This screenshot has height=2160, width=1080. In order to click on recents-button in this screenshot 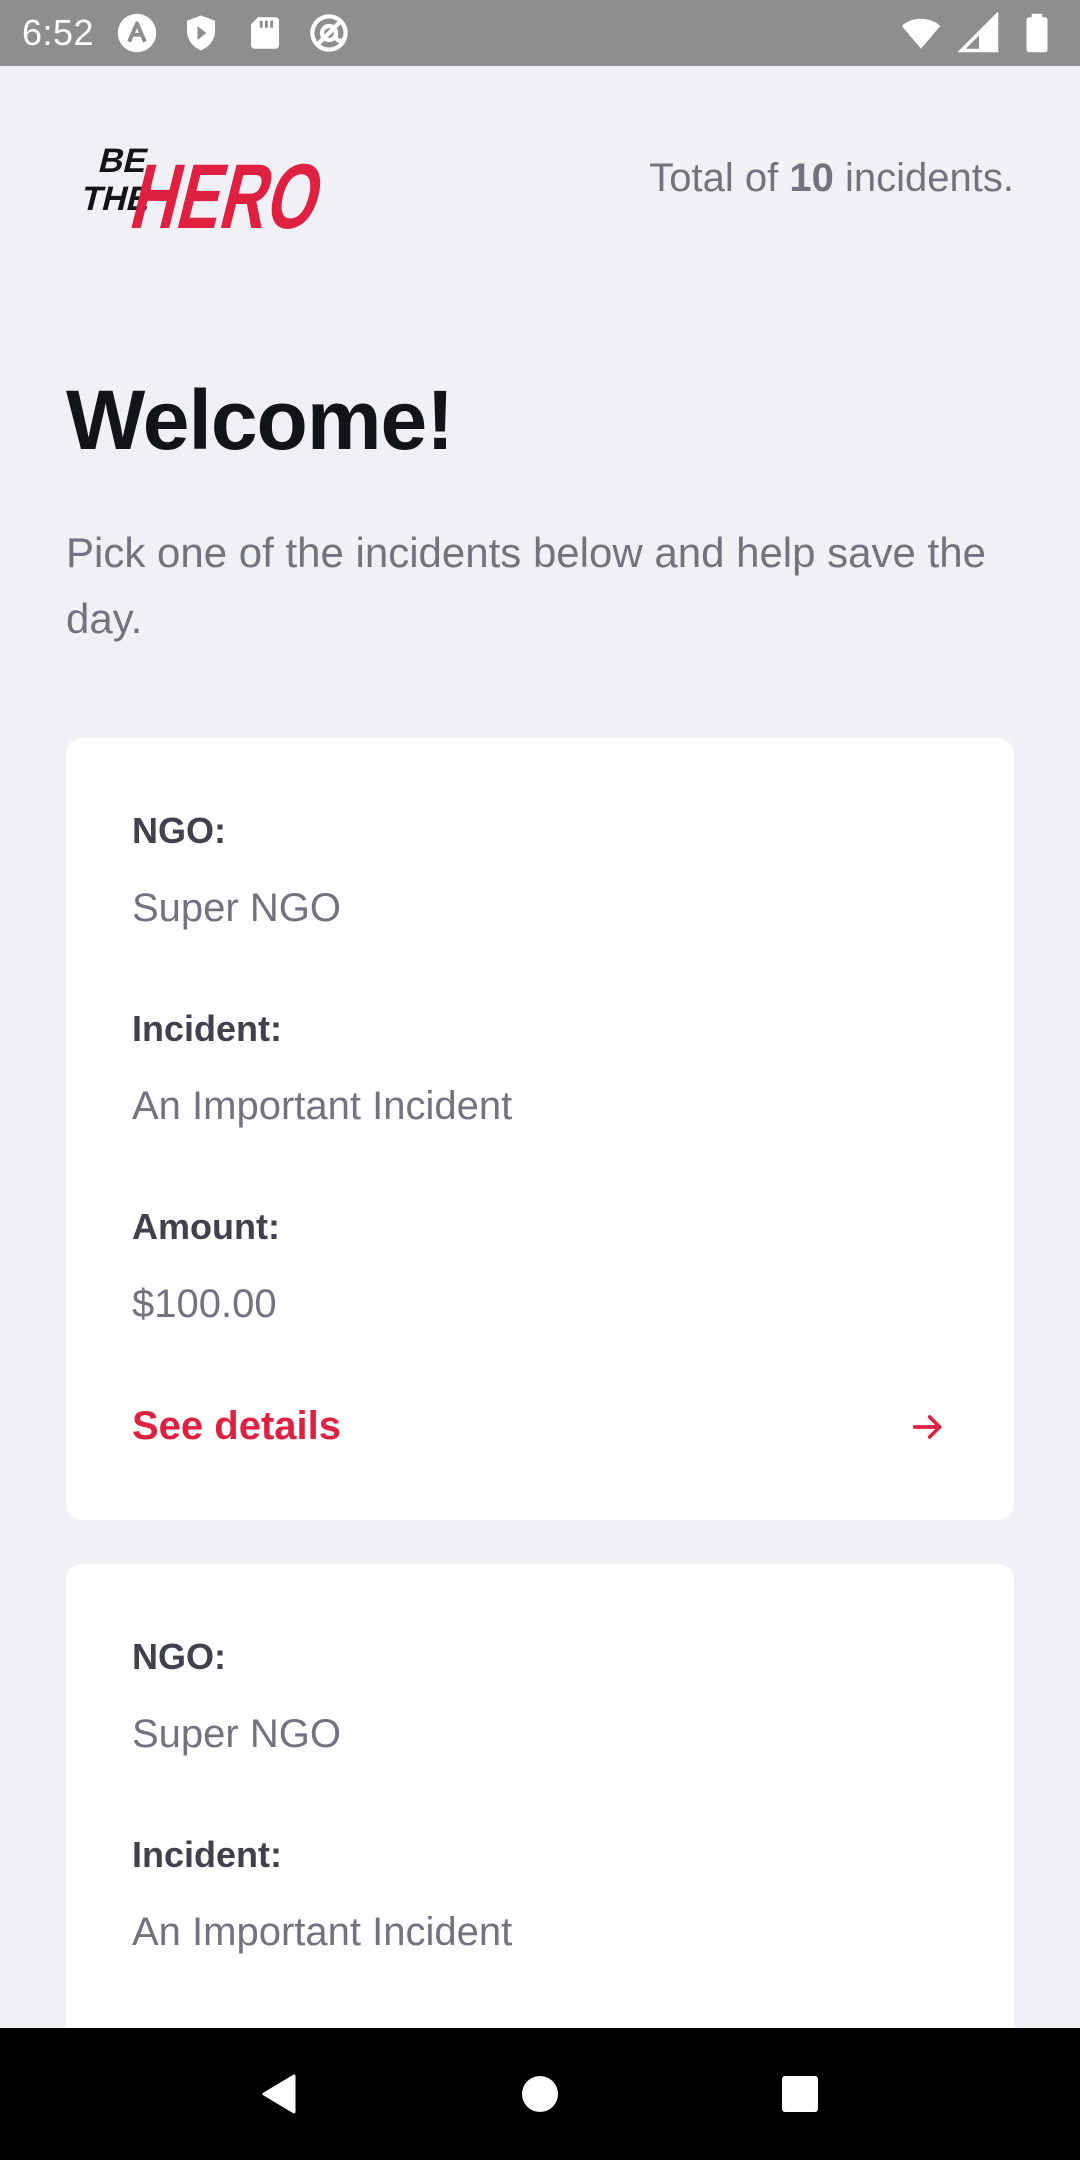, I will do `click(800, 2094)`.